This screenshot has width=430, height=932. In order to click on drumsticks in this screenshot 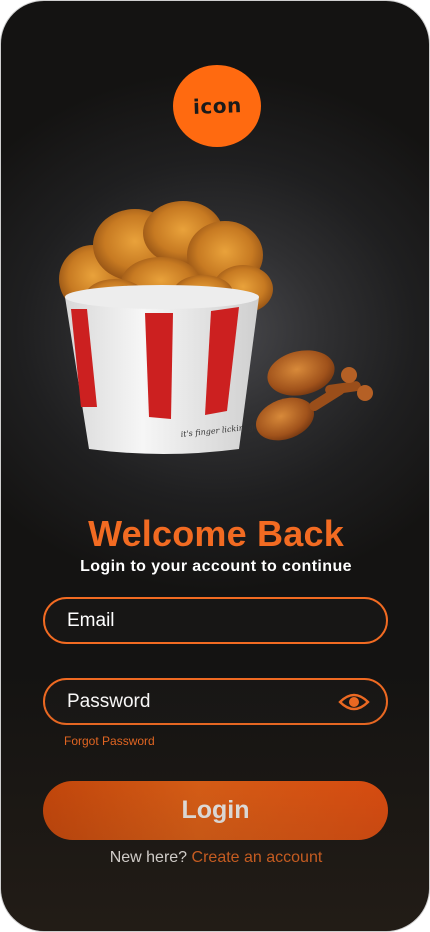, I will do `click(314, 395)`.